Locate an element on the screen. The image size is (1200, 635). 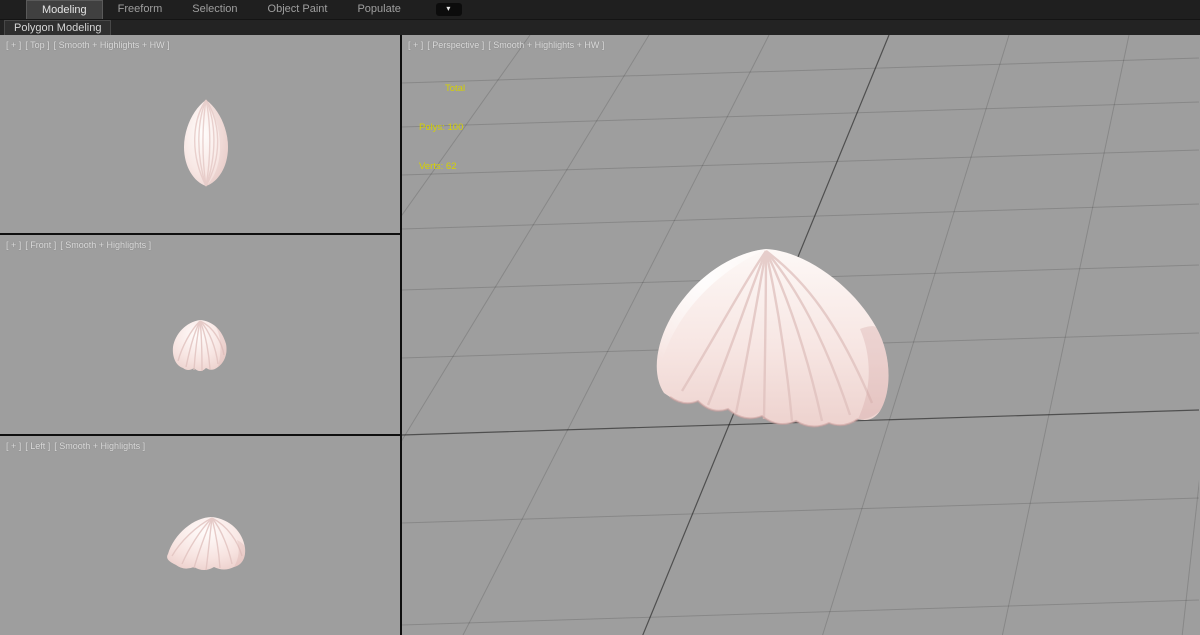
shell-model-top-view is located at coordinates (206, 143).